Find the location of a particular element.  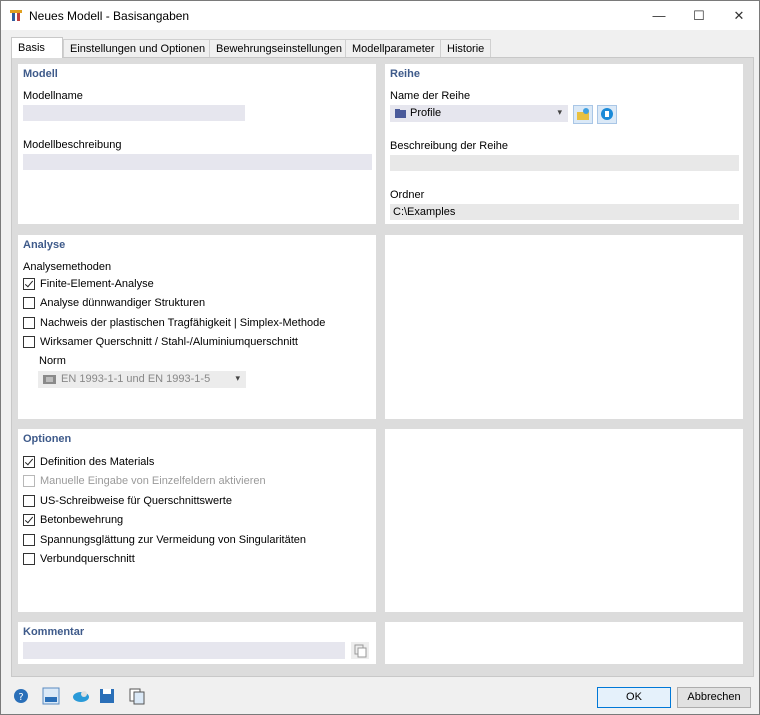

duennwandig-checkbox: Analyse dünnwandiger Strukturen is located at coordinates (114, 303).